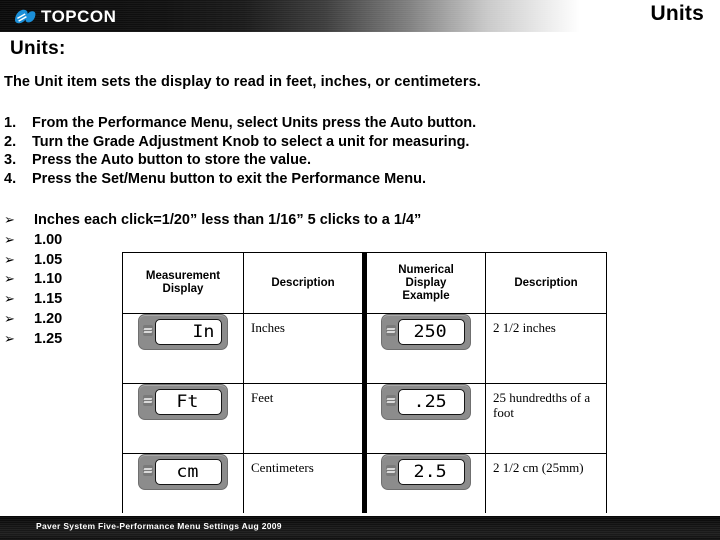 This screenshot has height=540, width=720. I want to click on lcd-display-numeric-250: 250, so click(426, 332).